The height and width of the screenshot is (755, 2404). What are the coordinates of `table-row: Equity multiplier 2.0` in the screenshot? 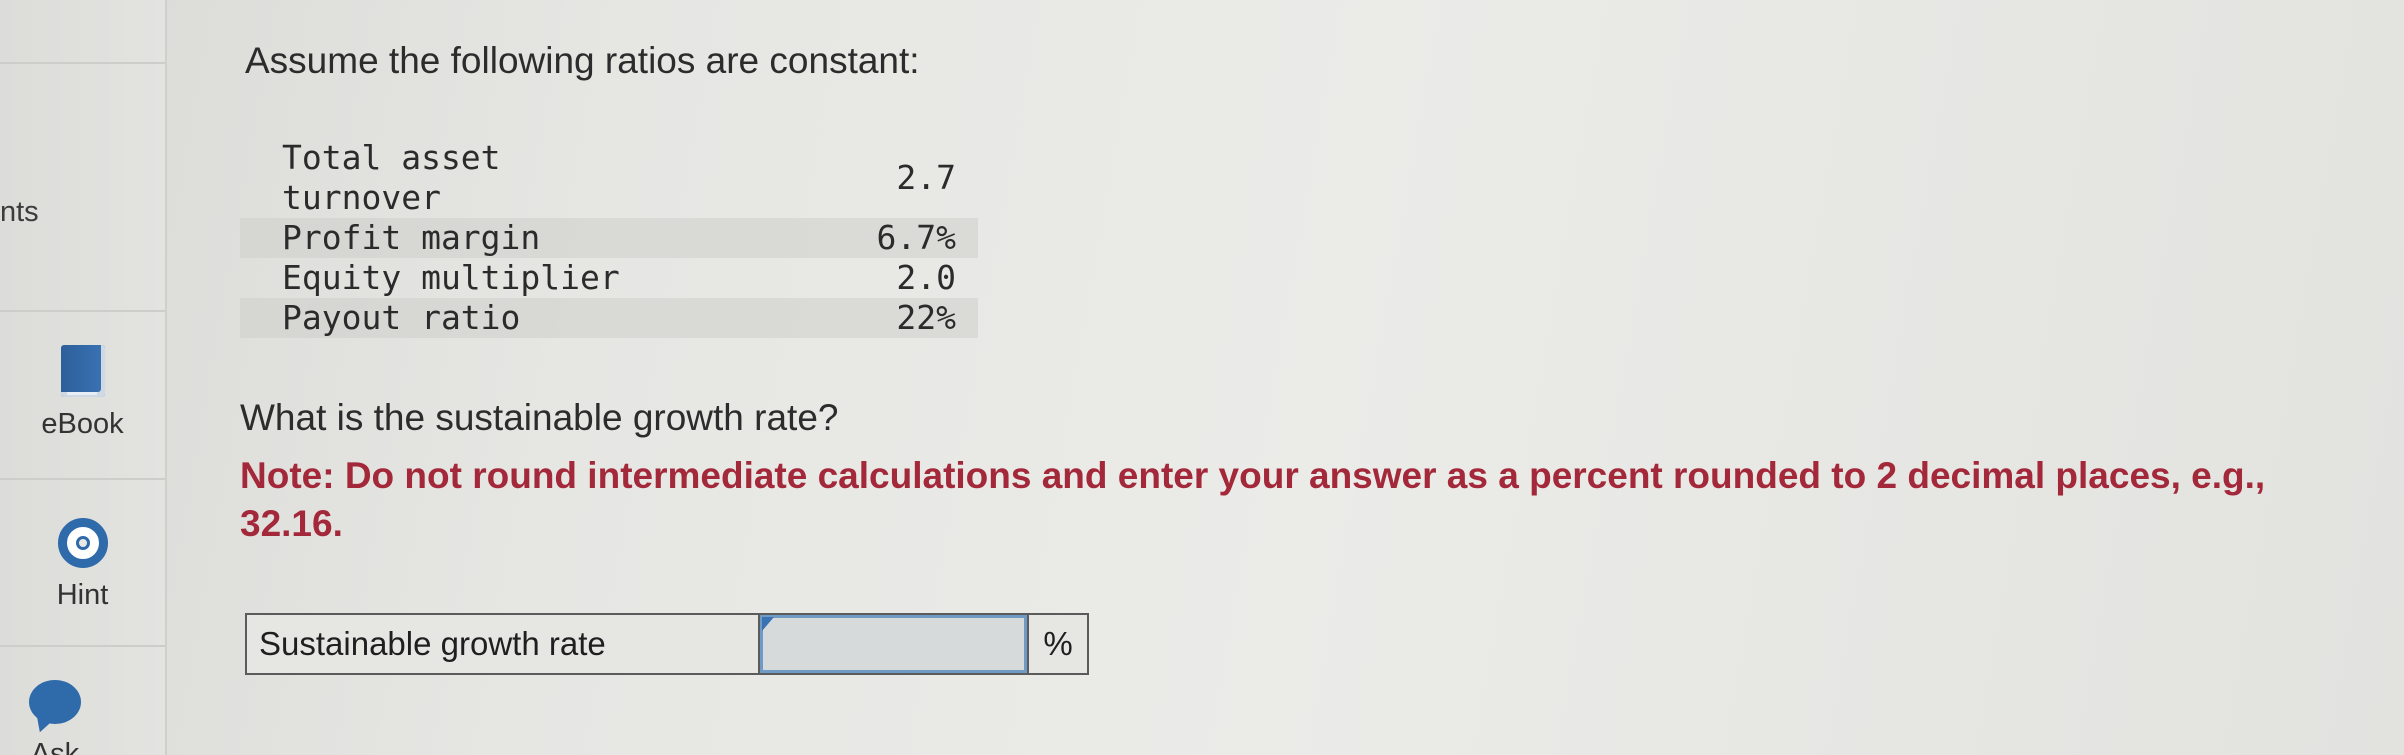 It's located at (609, 278).